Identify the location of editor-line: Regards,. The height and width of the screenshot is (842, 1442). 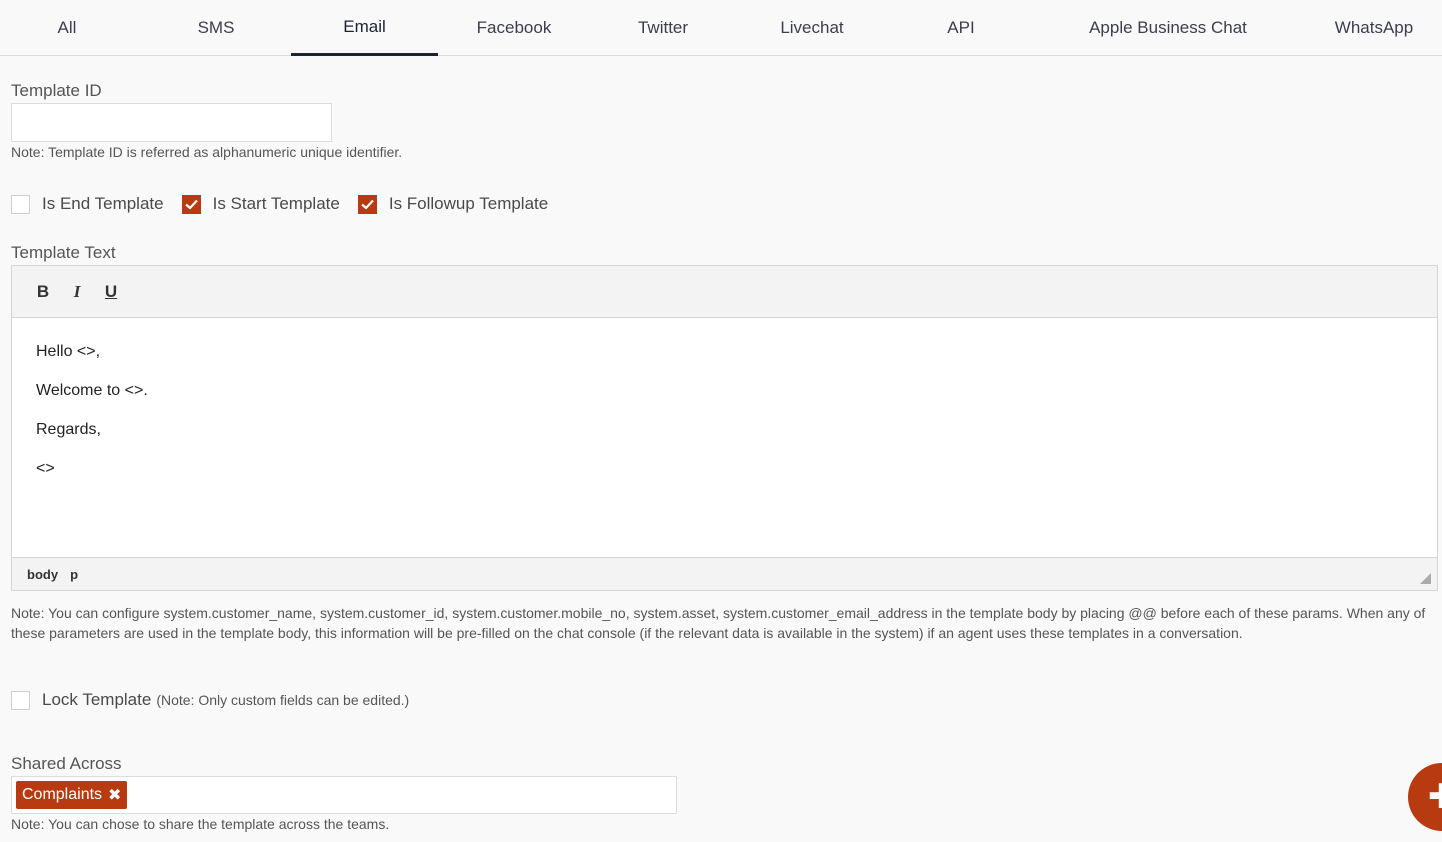
(68, 429).